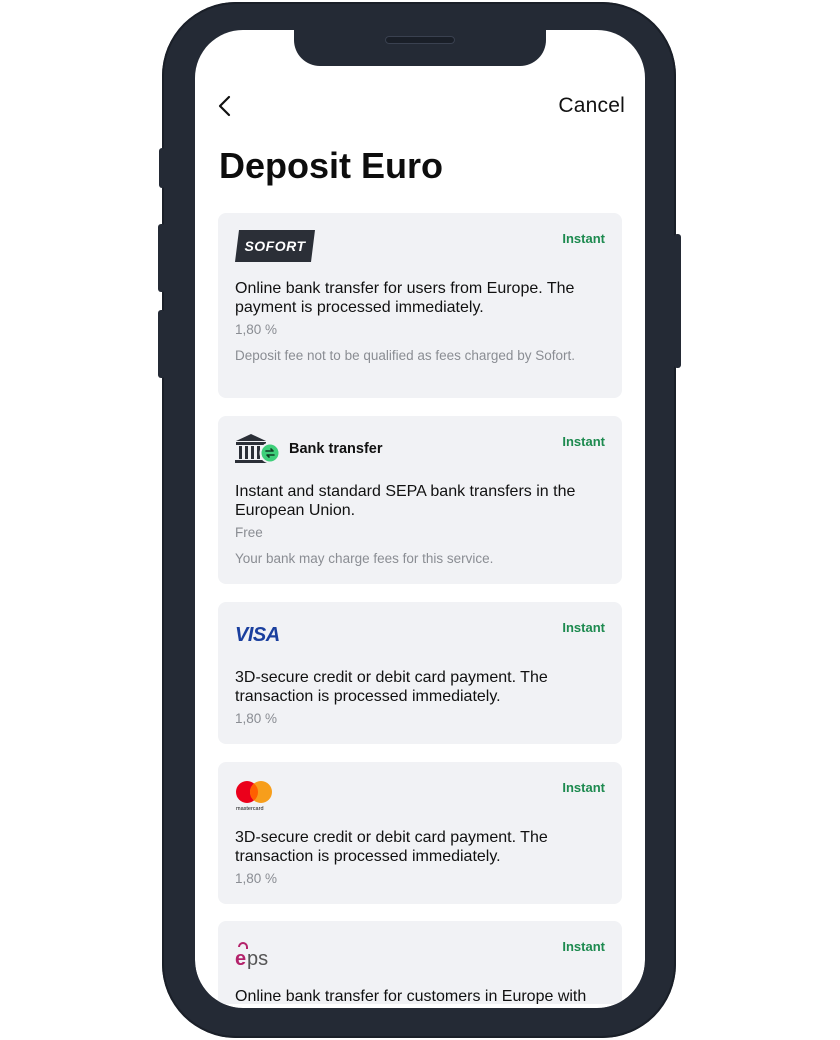 The image size is (840, 1040). I want to click on bank-transfer-logo: Bank transfer, so click(308, 449).